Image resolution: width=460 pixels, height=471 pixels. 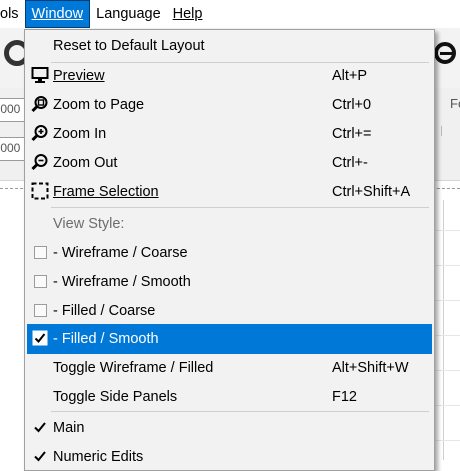 I want to click on menu-help: Help, so click(x=188, y=14).